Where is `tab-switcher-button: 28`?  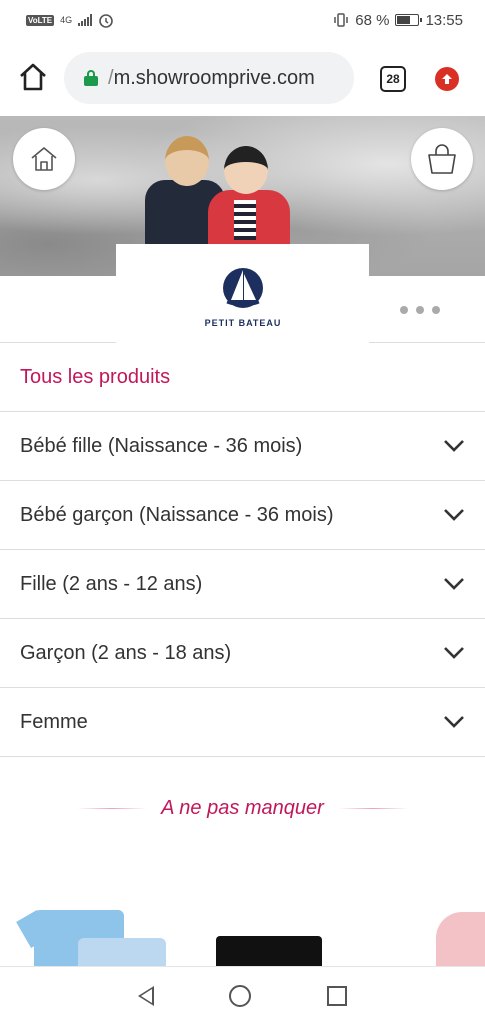 tab-switcher-button: 28 is located at coordinates (393, 79).